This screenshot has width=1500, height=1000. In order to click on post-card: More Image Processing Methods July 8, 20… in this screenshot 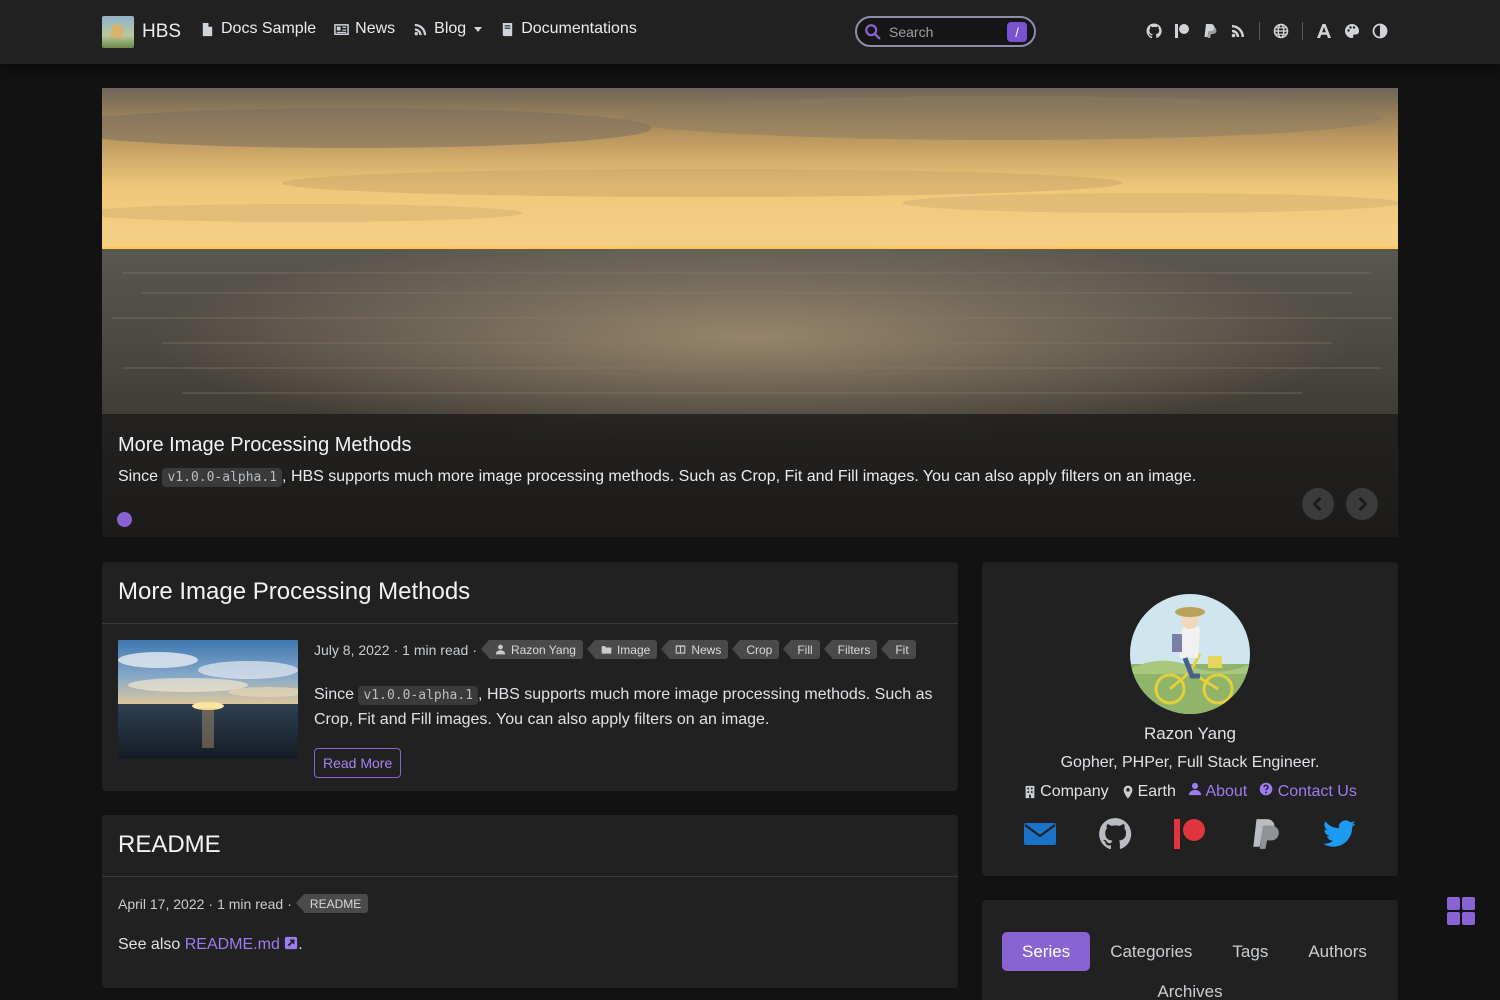, I will do `click(530, 676)`.